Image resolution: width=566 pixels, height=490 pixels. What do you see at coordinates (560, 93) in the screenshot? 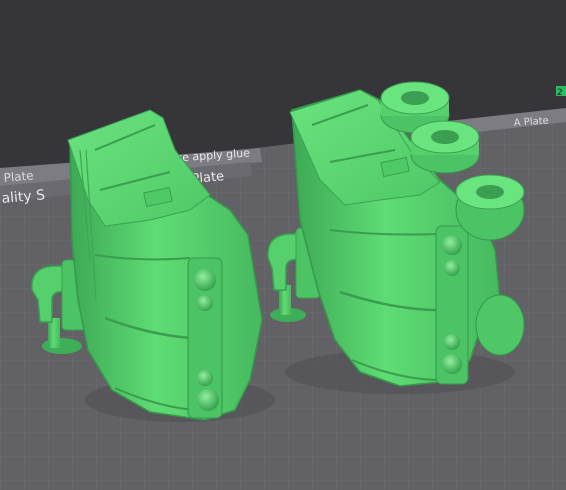
I see `corner-marker-text: 2` at bounding box center [560, 93].